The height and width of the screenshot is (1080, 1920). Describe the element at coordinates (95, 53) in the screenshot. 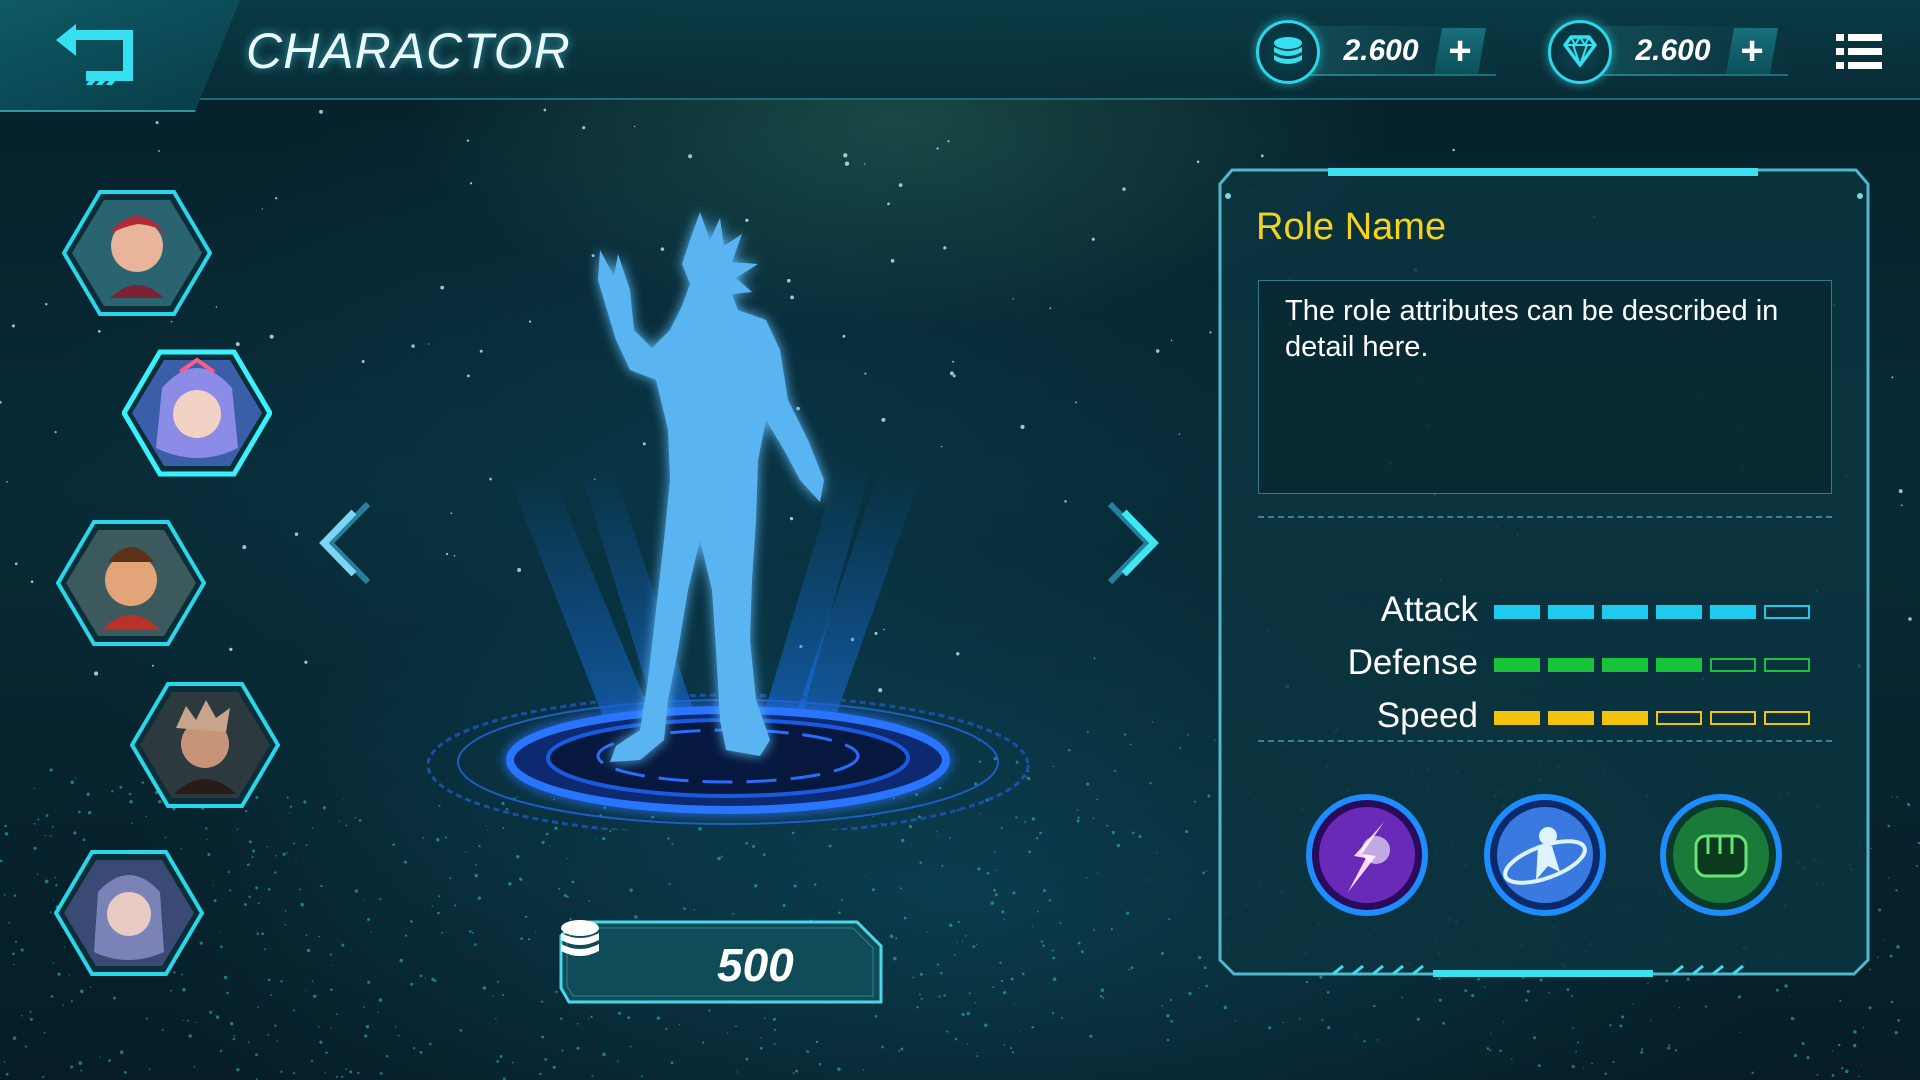

I see `back-button` at that location.